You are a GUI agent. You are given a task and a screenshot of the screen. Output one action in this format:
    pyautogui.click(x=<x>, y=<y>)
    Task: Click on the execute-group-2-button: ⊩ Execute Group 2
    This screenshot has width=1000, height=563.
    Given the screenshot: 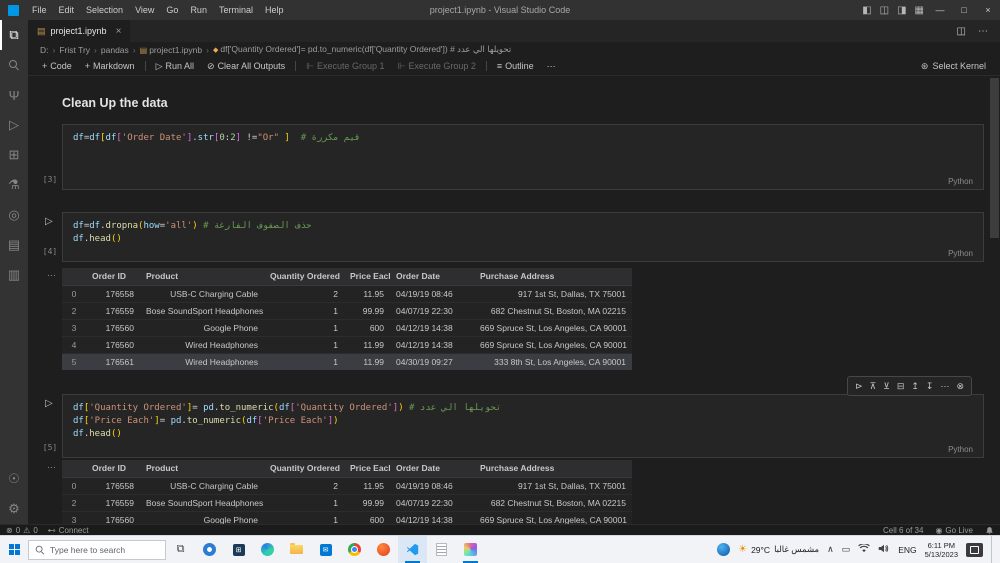 What is the action you would take?
    pyautogui.click(x=436, y=66)
    